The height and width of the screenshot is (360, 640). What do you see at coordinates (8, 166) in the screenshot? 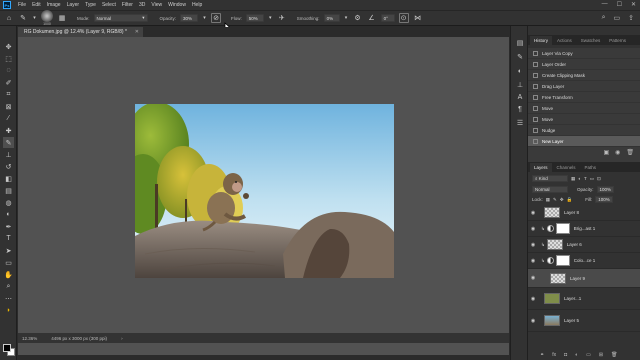
I see `history-brush-tool-icon: ↺` at bounding box center [8, 166].